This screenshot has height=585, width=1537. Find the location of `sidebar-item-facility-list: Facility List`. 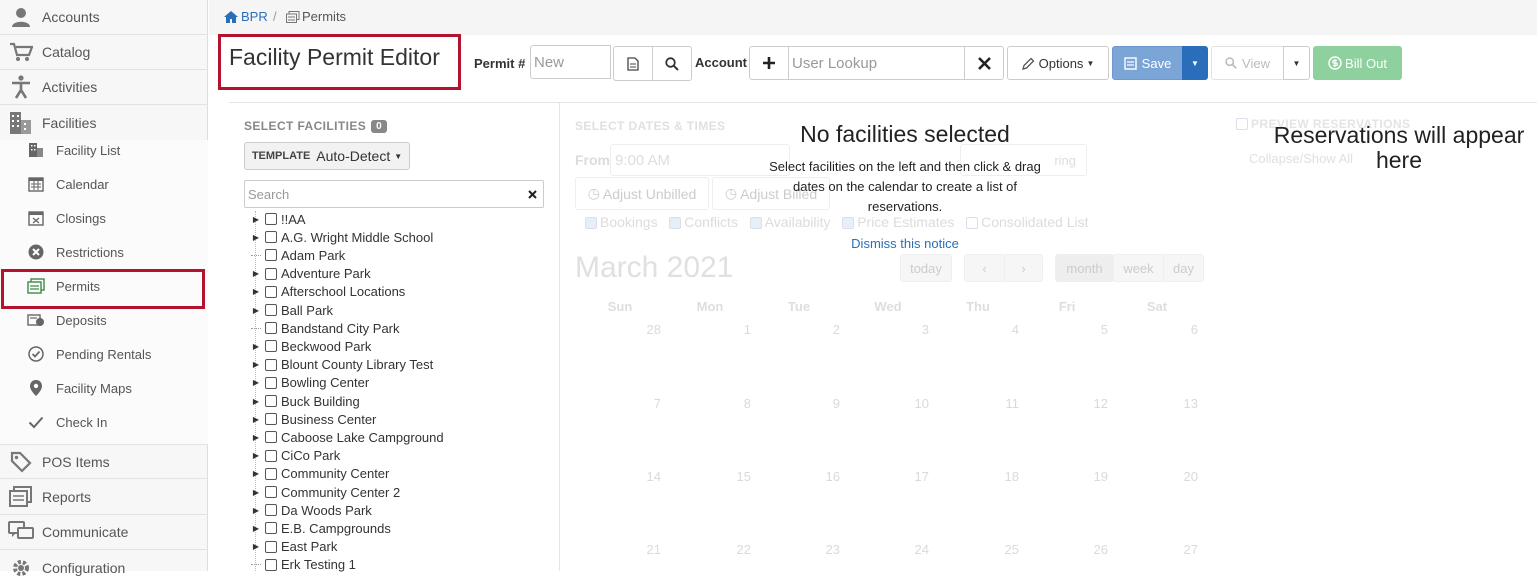

sidebar-item-facility-list: Facility List is located at coordinates (104, 150).